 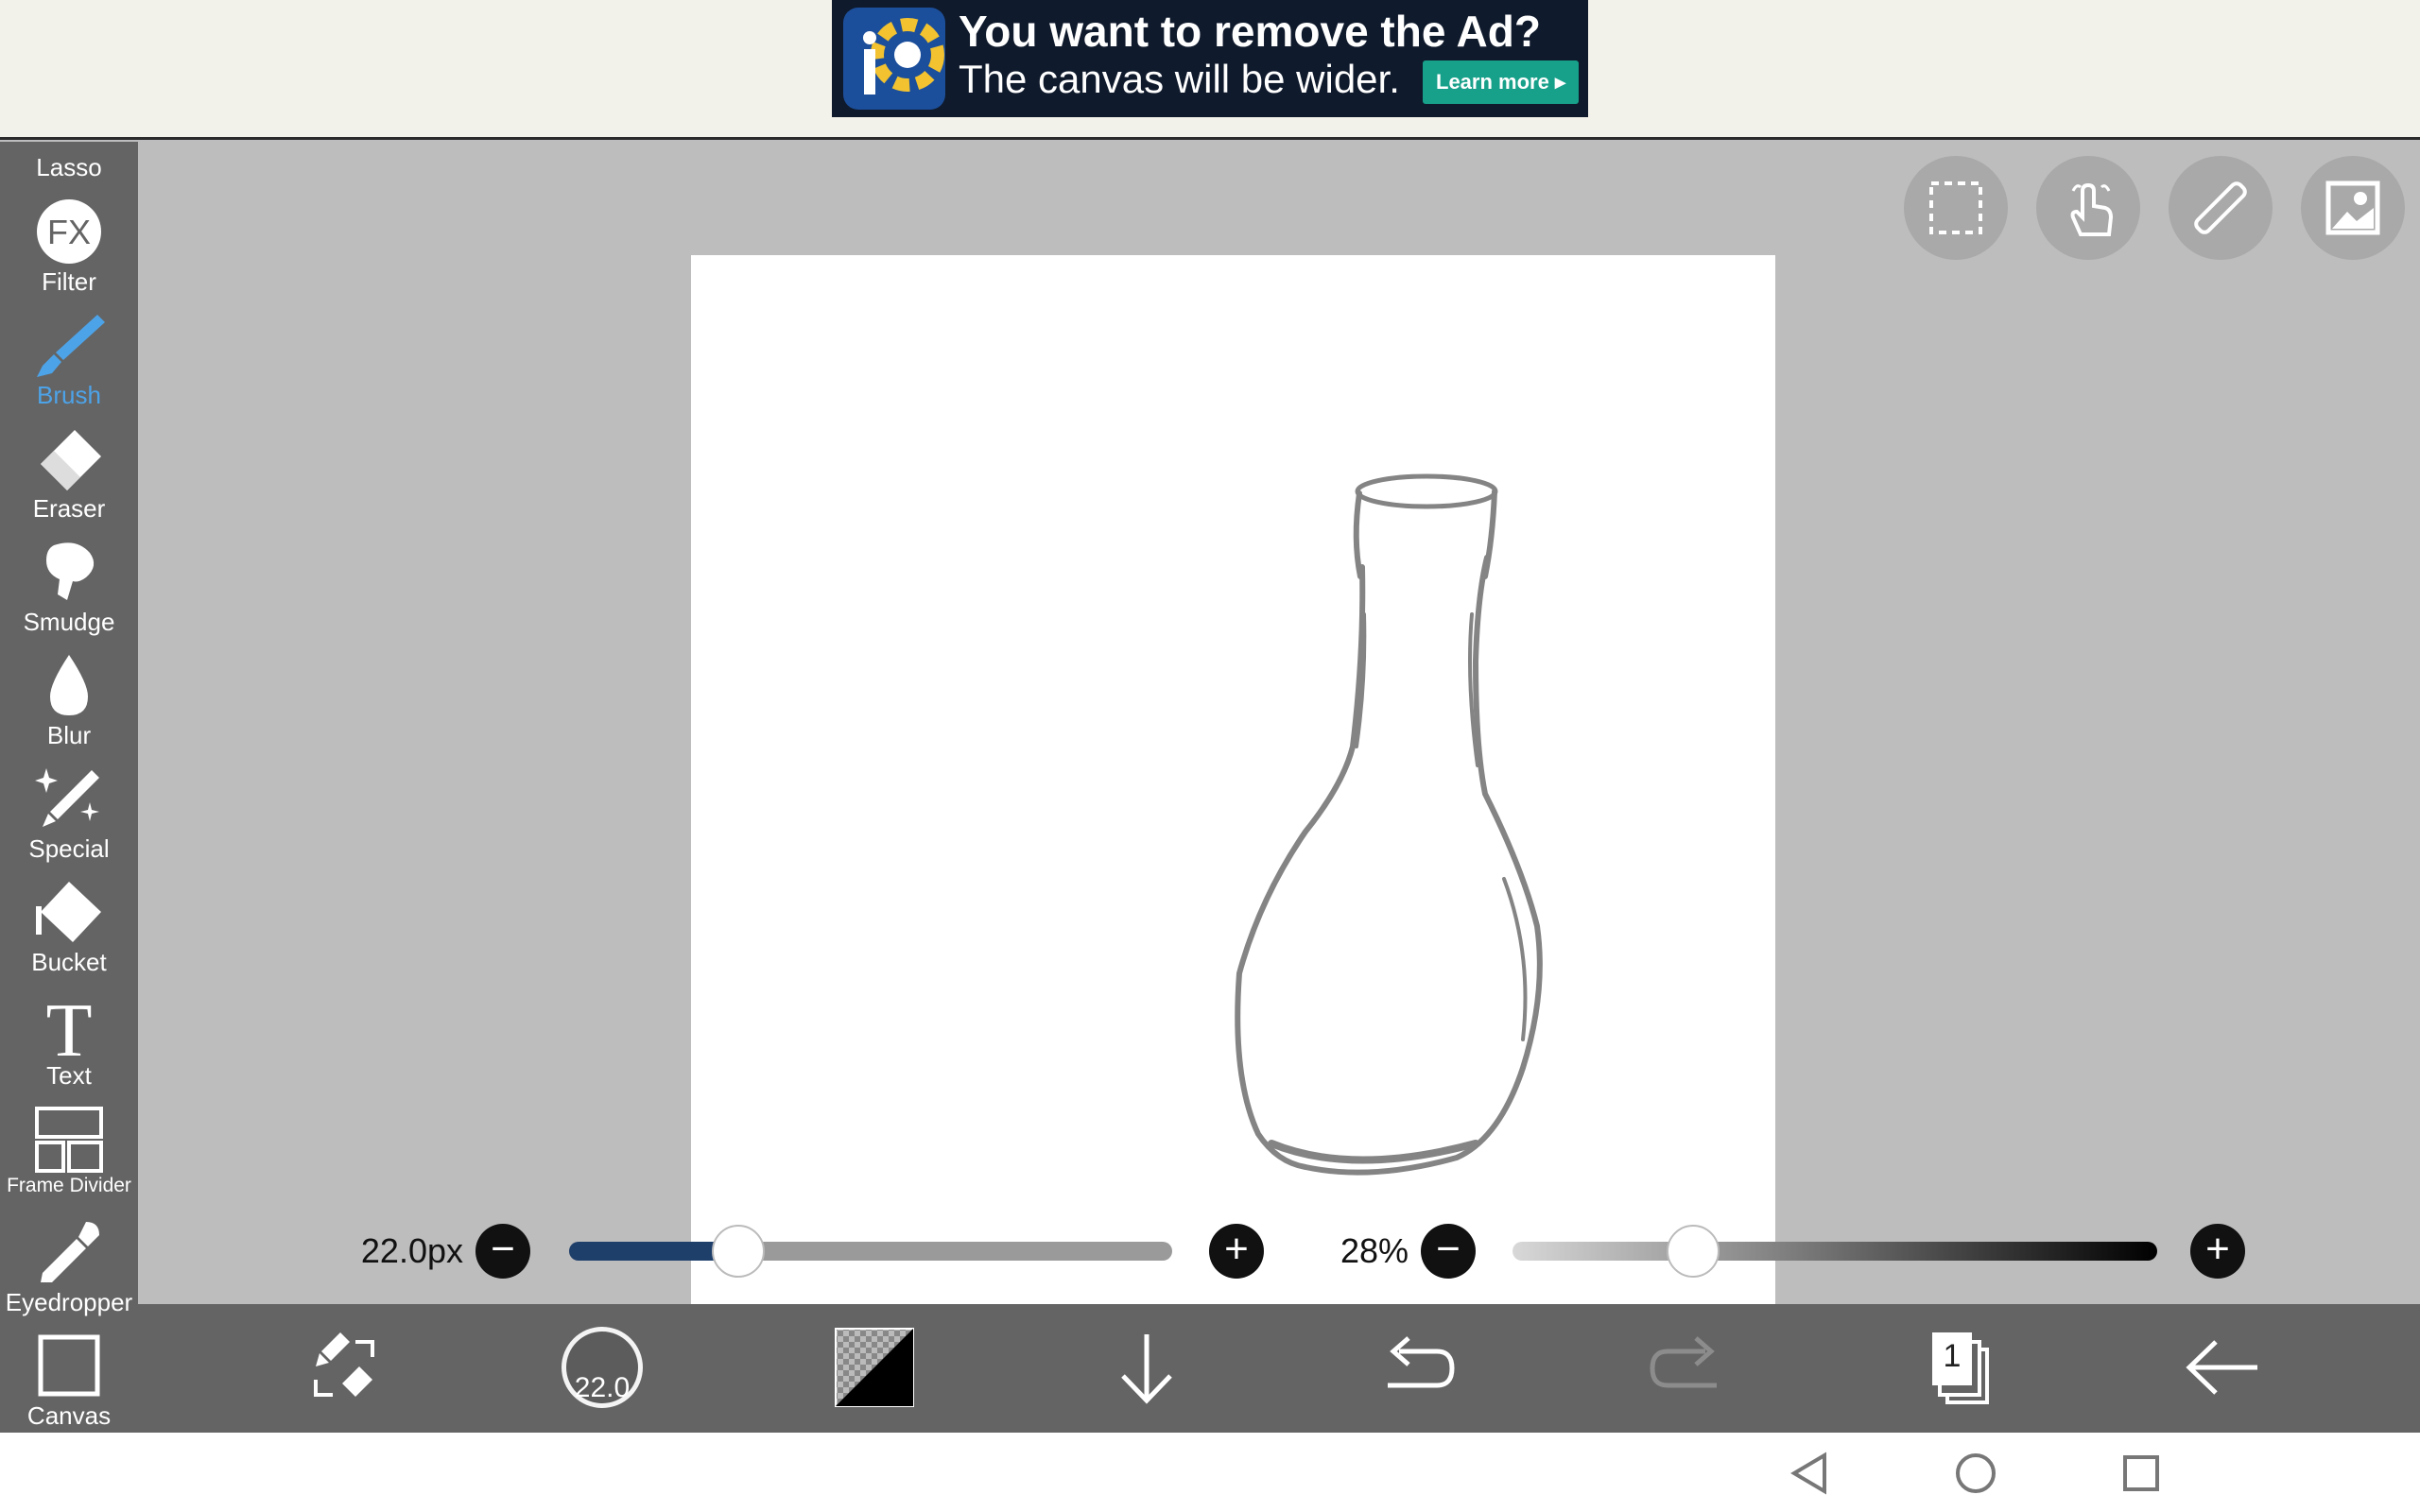 What do you see at coordinates (69, 345) in the screenshot?
I see `brush-icon` at bounding box center [69, 345].